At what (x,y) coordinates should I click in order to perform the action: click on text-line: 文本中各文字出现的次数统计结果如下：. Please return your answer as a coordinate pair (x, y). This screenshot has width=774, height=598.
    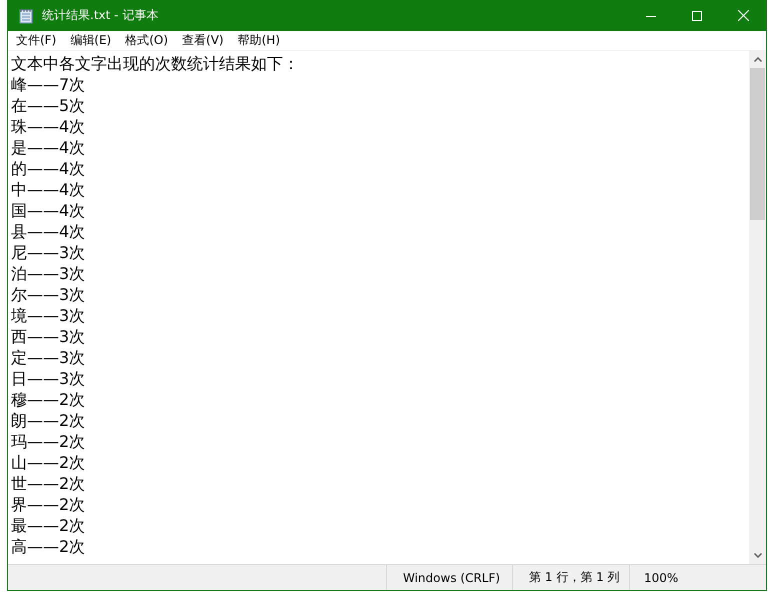
    Looking at the image, I should click on (155, 63).